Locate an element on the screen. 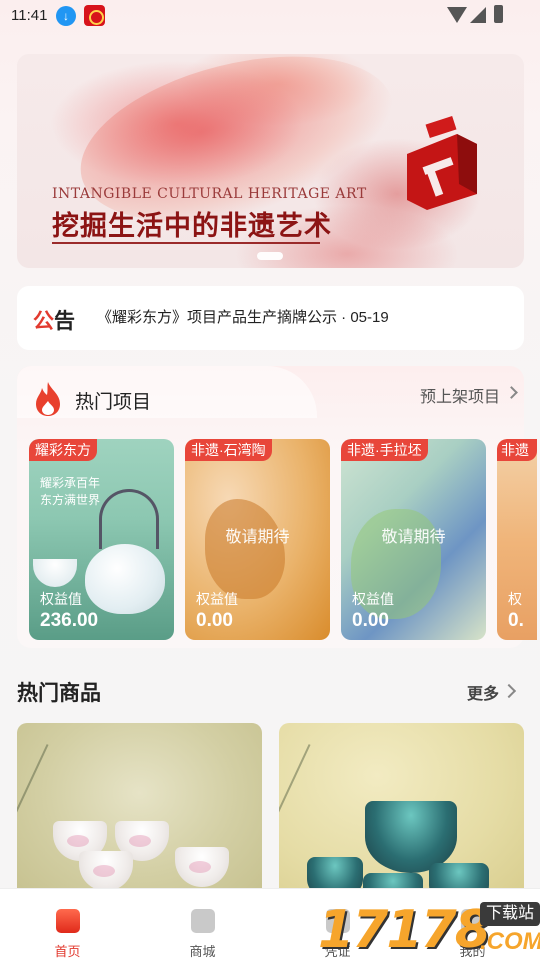 The height and width of the screenshot is (960, 540). value-amount: 0. is located at coordinates (516, 620).